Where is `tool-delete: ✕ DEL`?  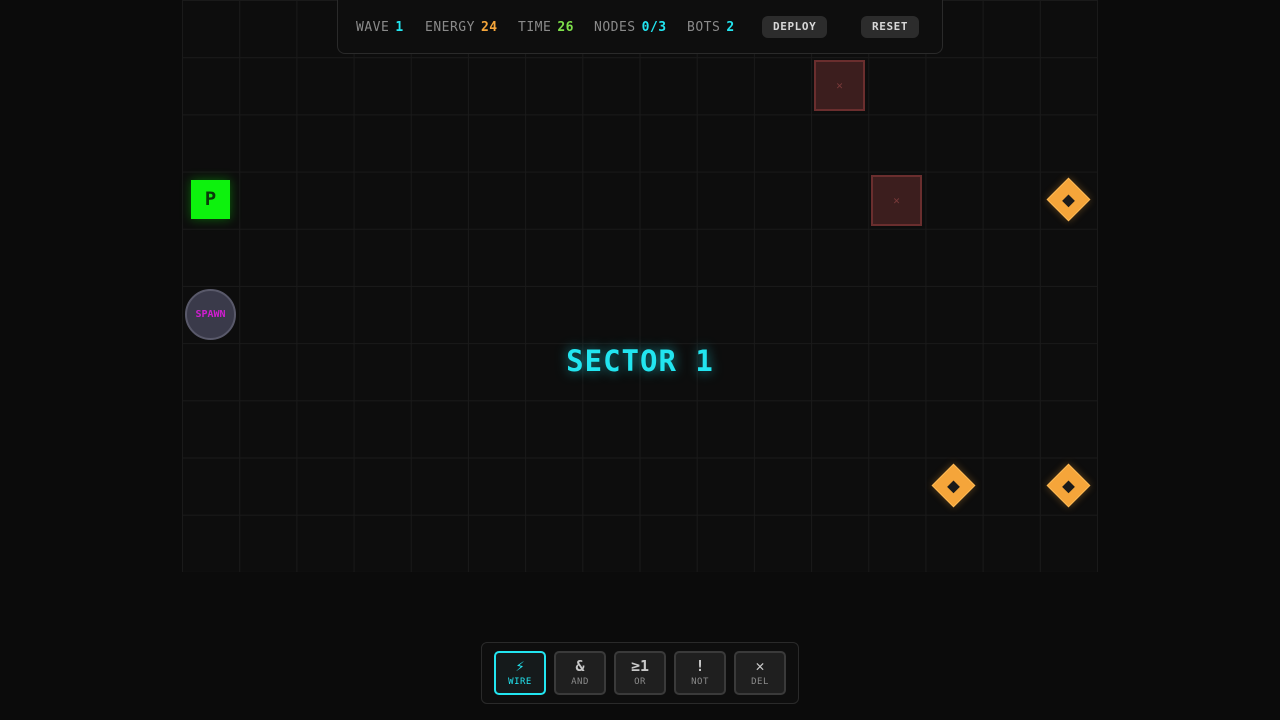
tool-delete: ✕ DEL is located at coordinates (760, 673).